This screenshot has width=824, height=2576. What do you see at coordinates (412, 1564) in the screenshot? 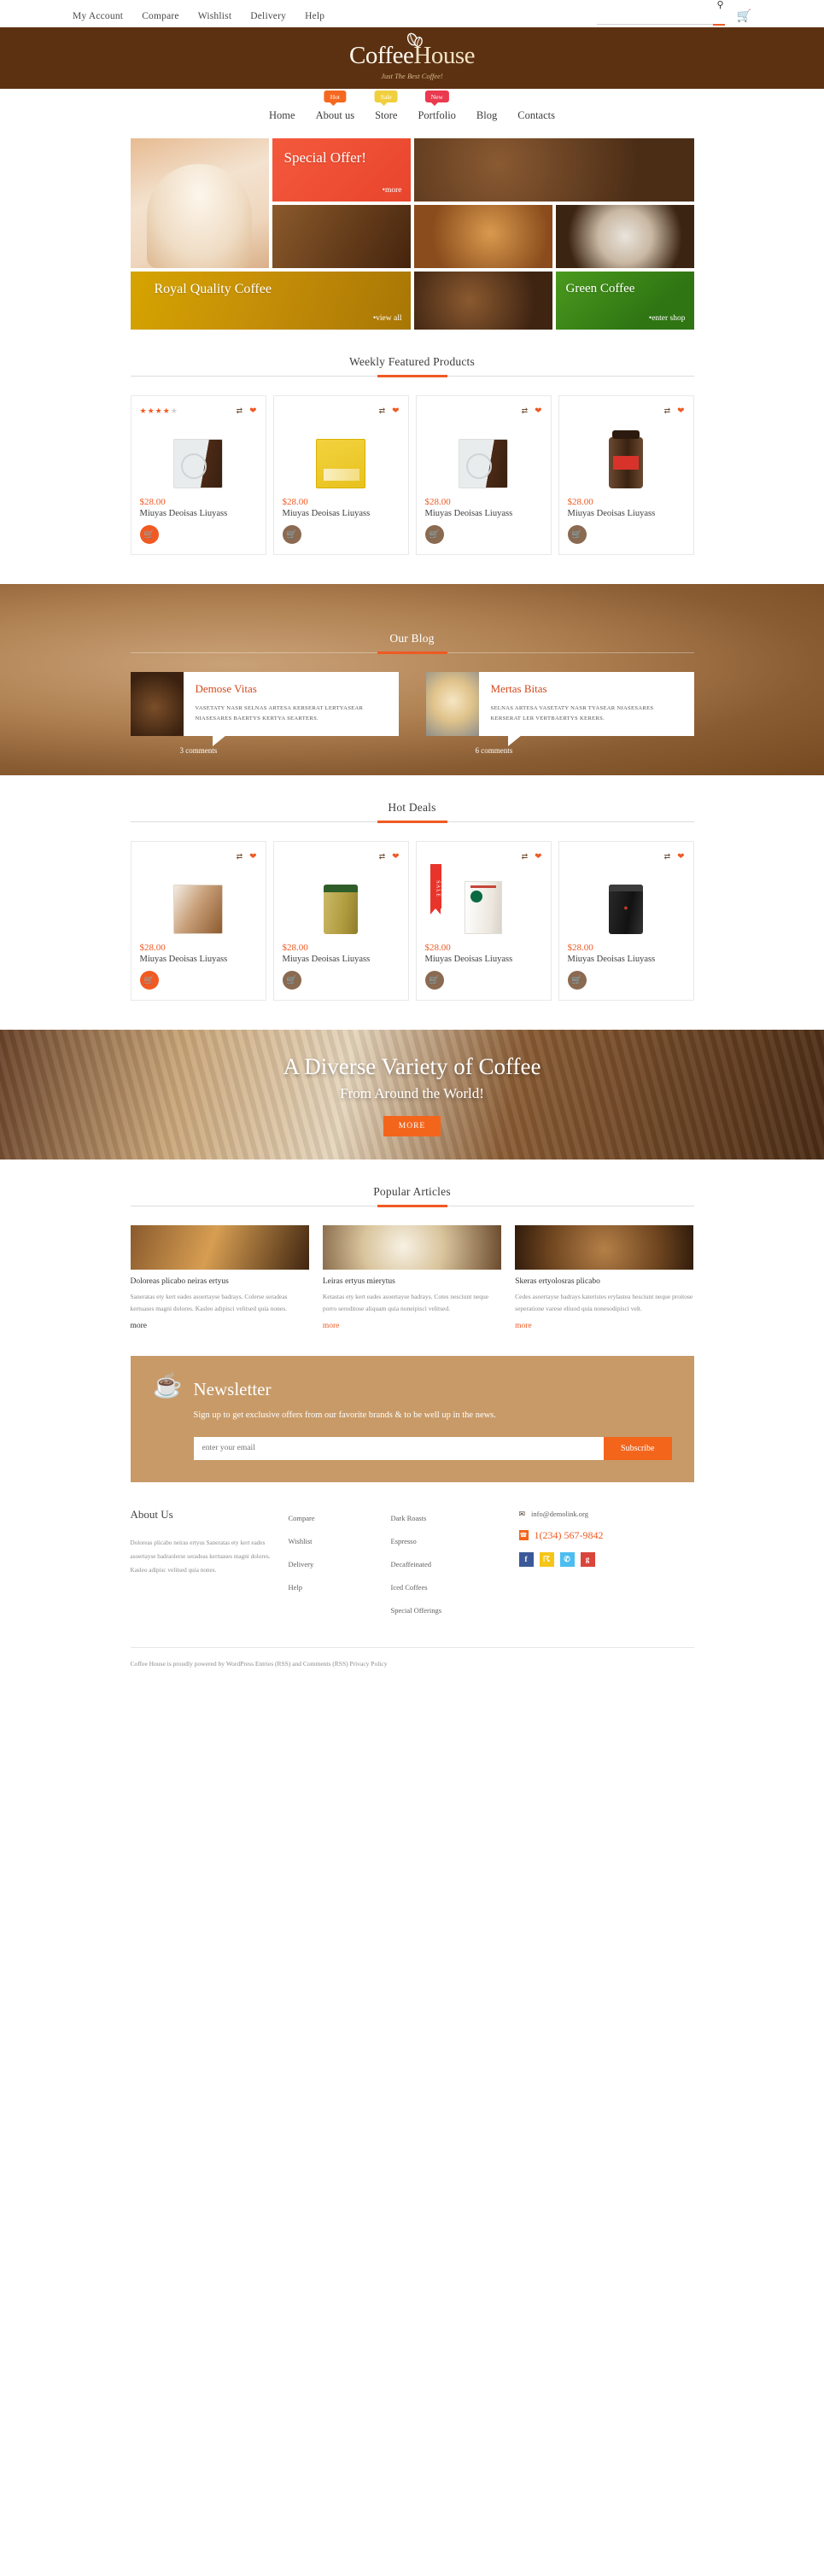
I see `footer-link-decaffeinated: Decaffeinated` at bounding box center [412, 1564].